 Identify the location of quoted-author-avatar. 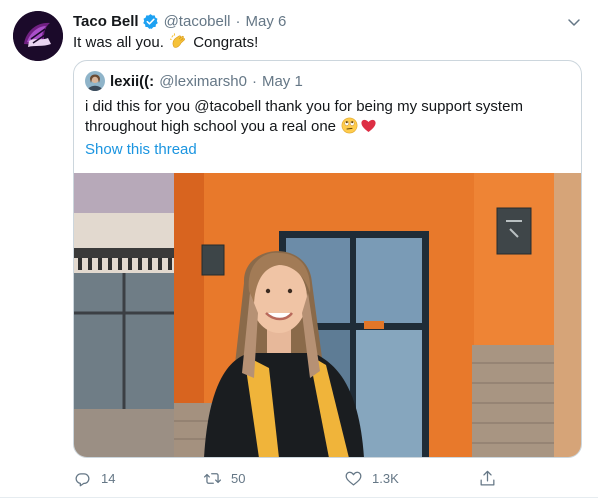
(95, 81).